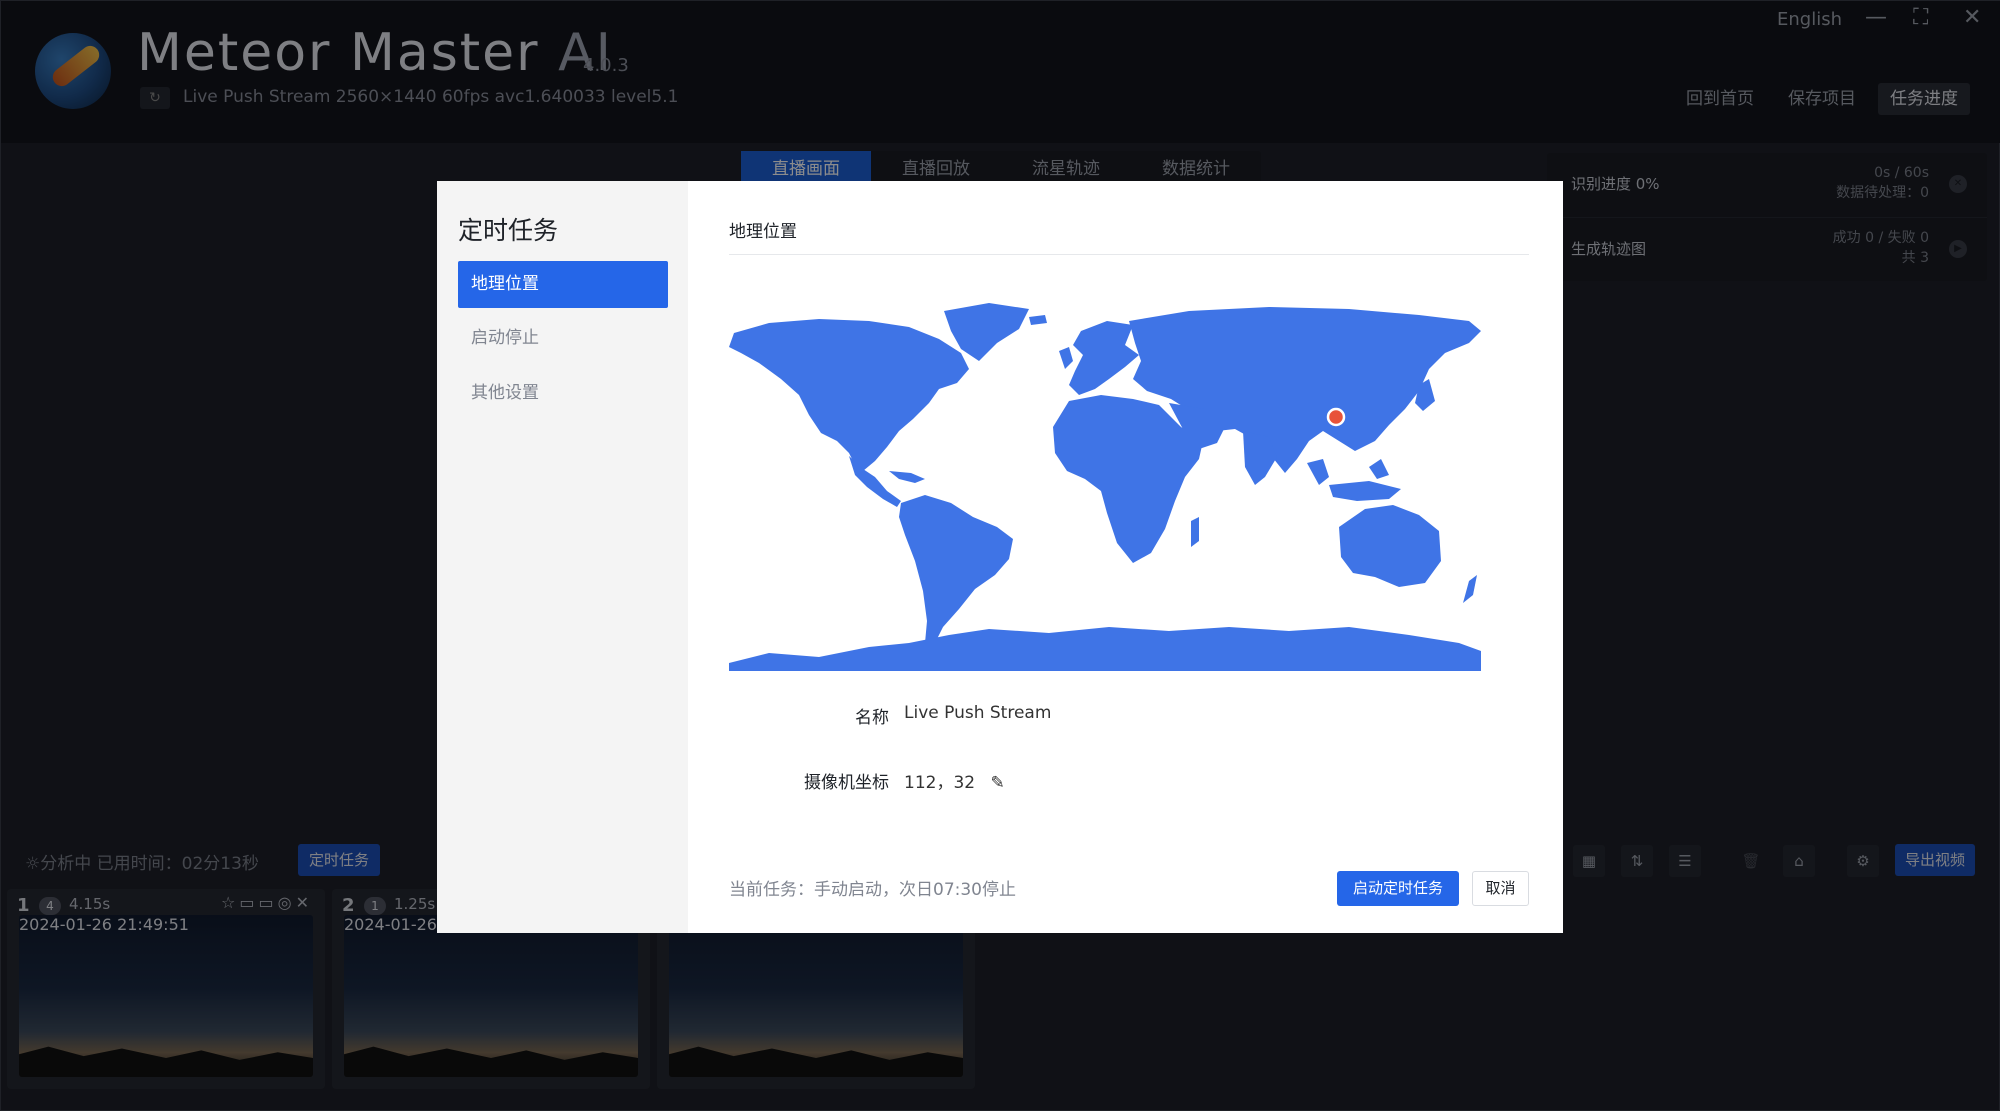  I want to click on coordinate-value: 112，32 ✎, so click(954, 780).